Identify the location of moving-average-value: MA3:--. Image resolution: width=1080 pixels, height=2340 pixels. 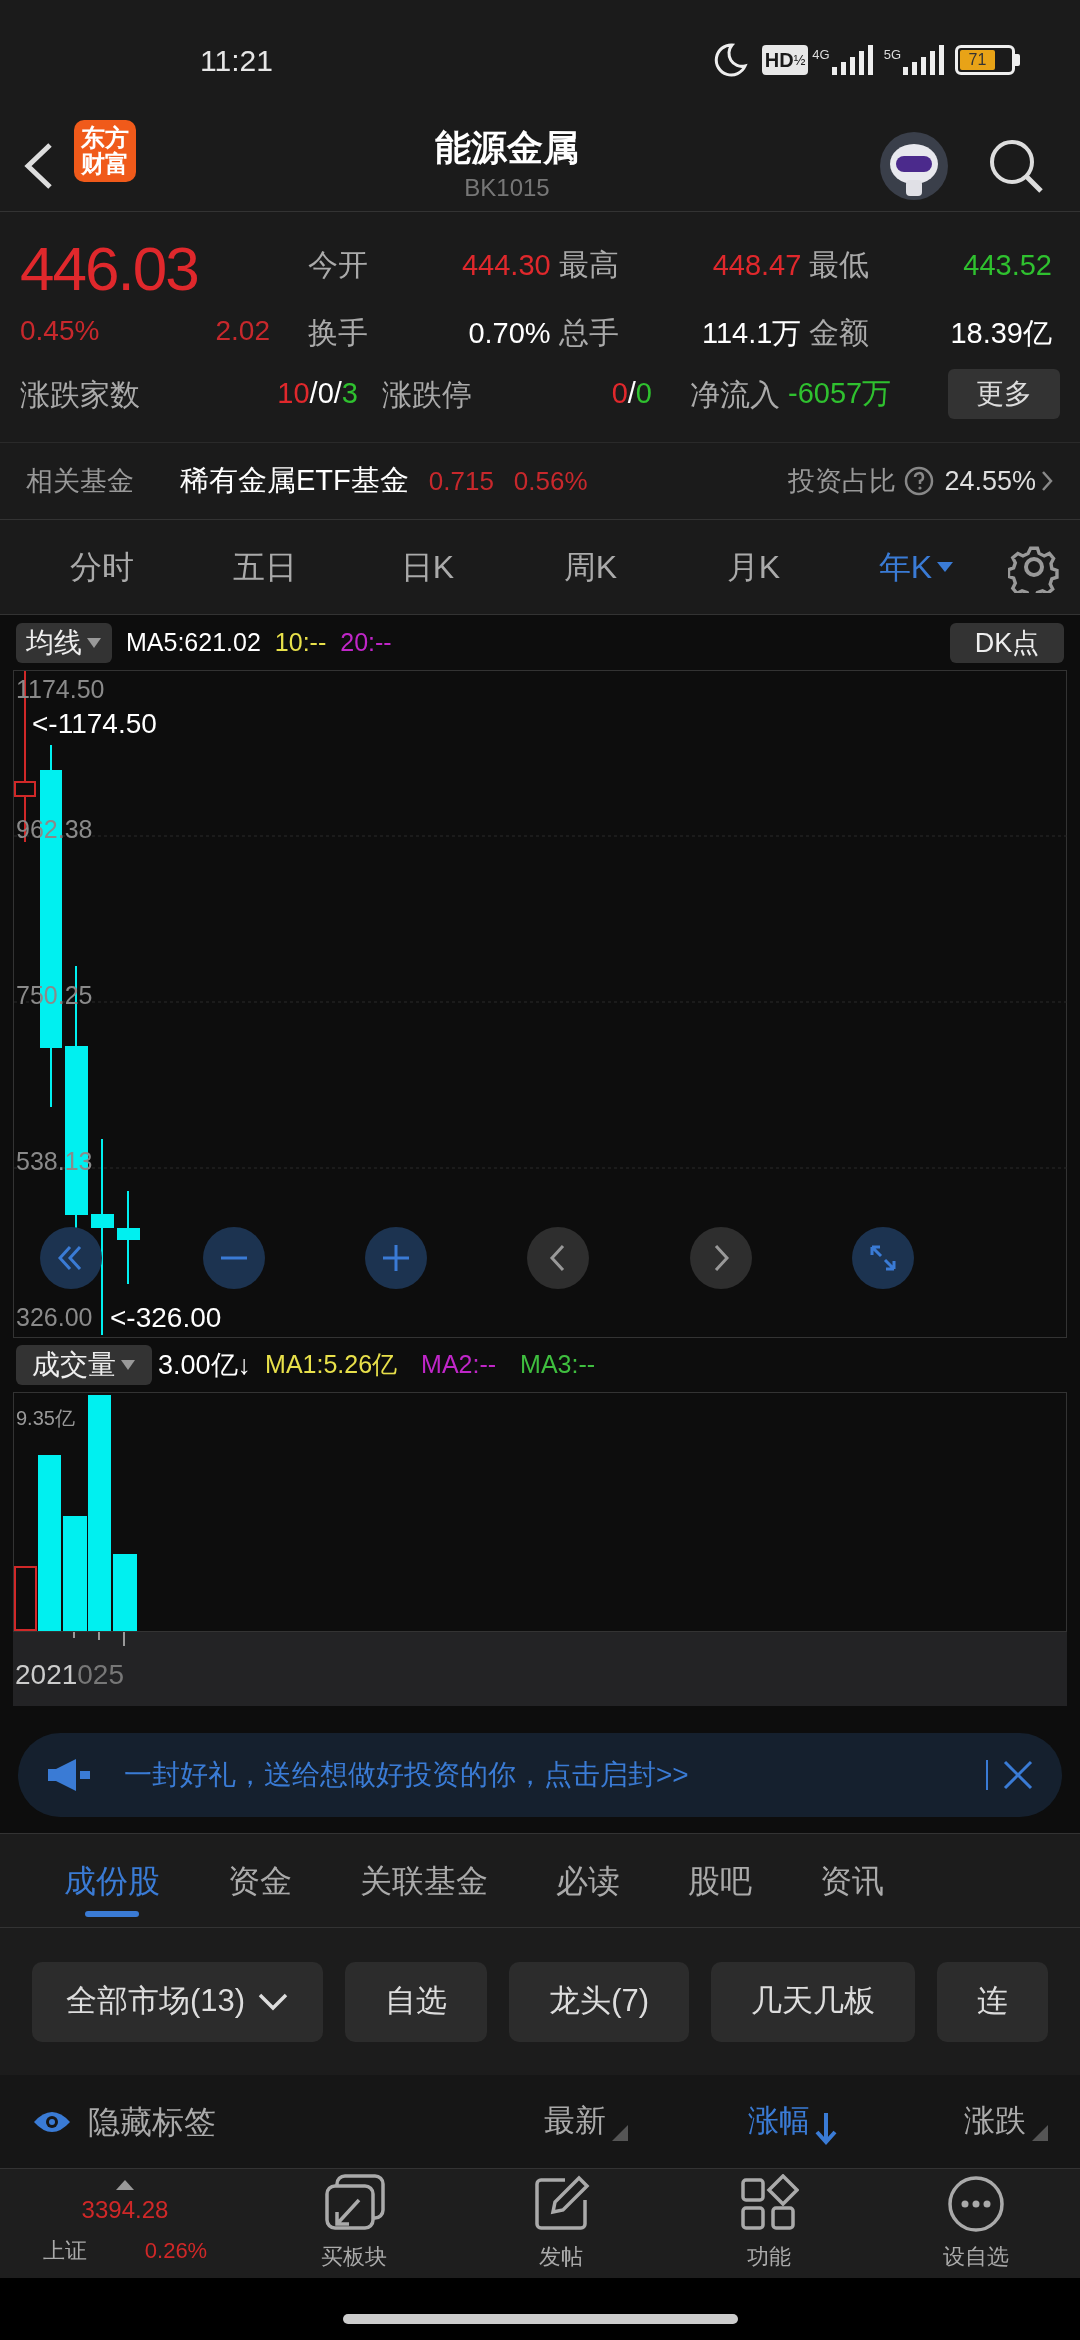
(558, 1365).